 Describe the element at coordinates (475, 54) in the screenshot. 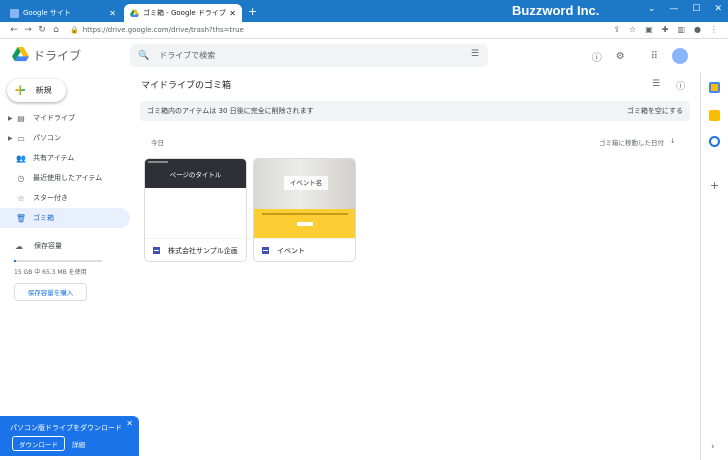

I see `search-options-icon: ☰` at that location.